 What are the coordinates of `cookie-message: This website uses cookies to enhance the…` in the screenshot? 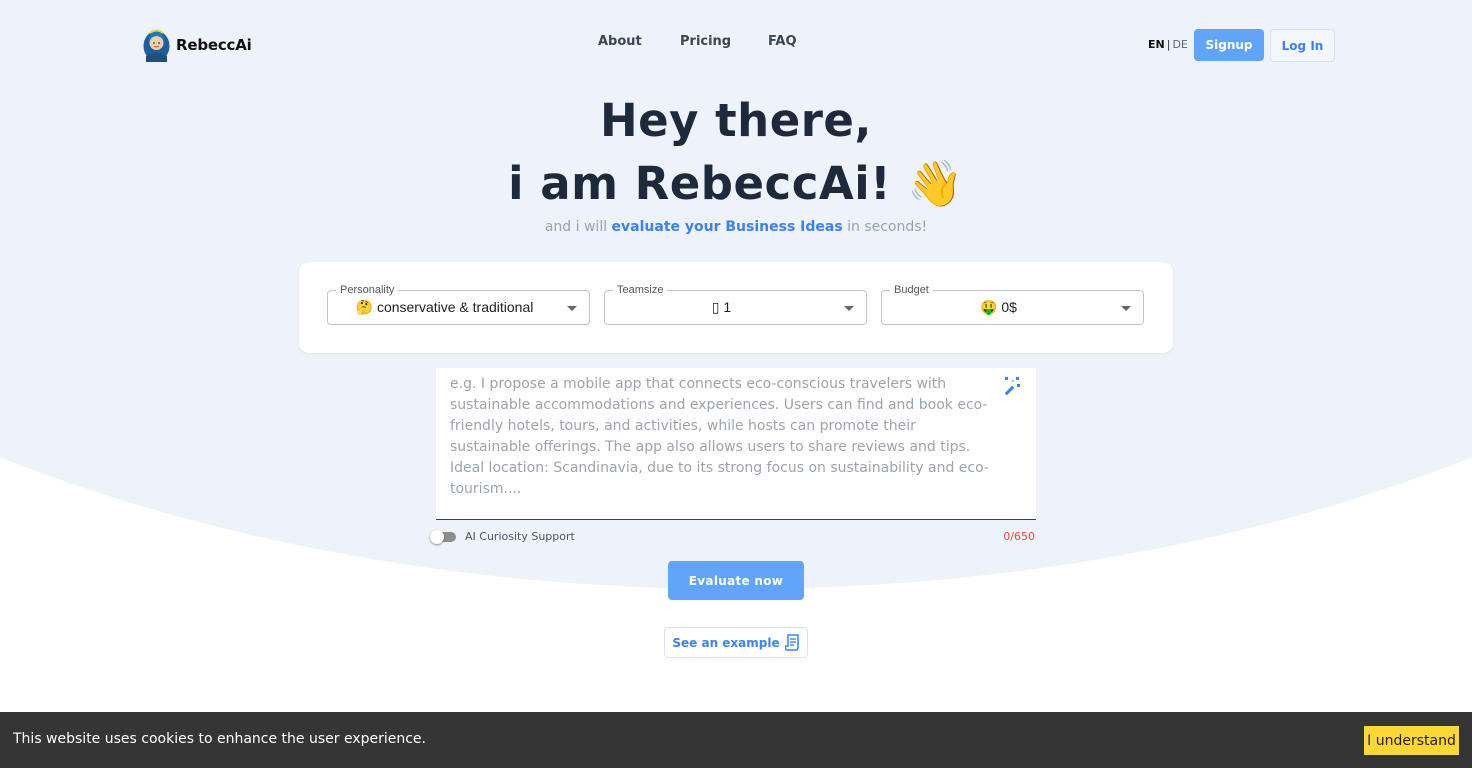 It's located at (219, 739).